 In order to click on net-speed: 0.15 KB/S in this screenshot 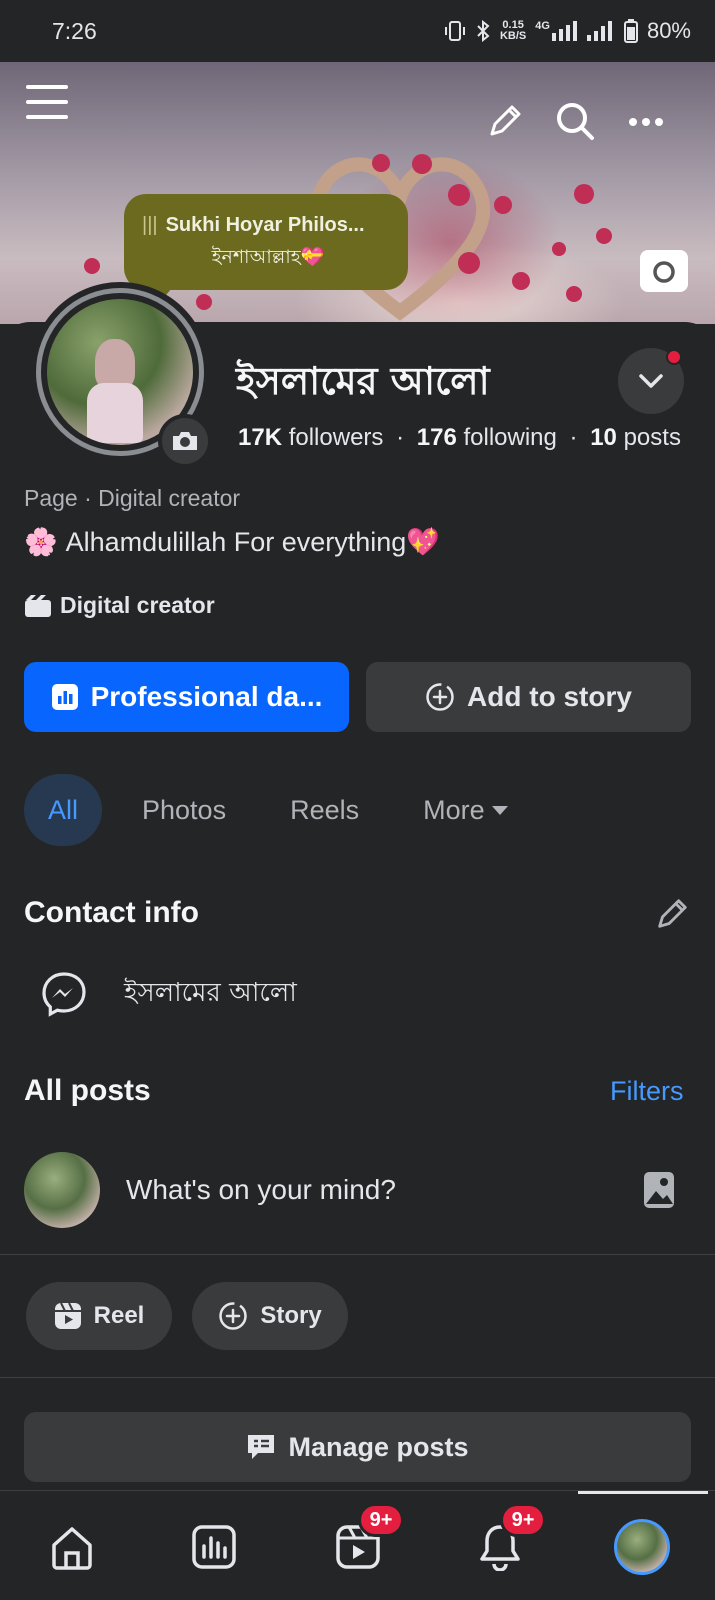, I will do `click(513, 30)`.